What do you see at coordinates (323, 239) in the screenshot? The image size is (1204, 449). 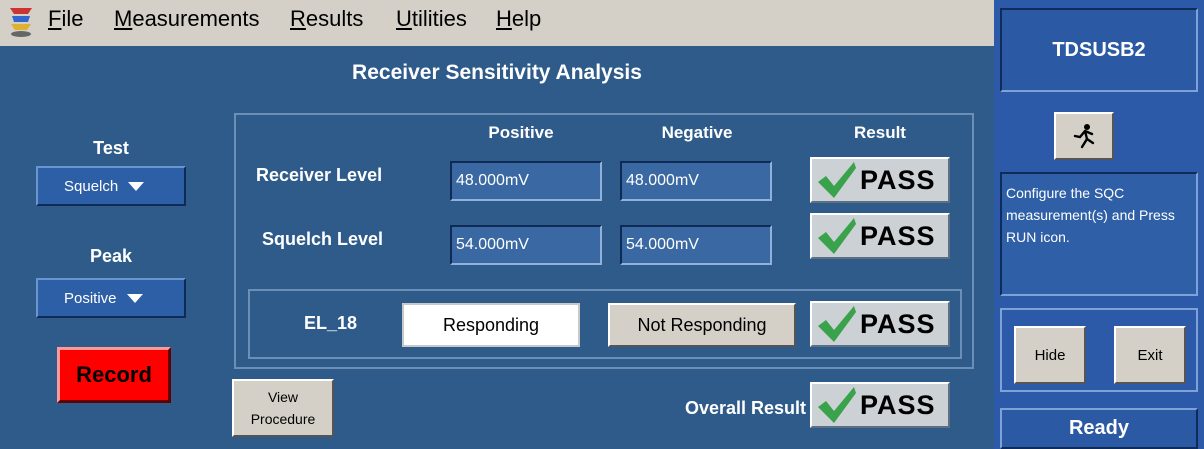 I see `squelch-level-label: Squelch Level` at bounding box center [323, 239].